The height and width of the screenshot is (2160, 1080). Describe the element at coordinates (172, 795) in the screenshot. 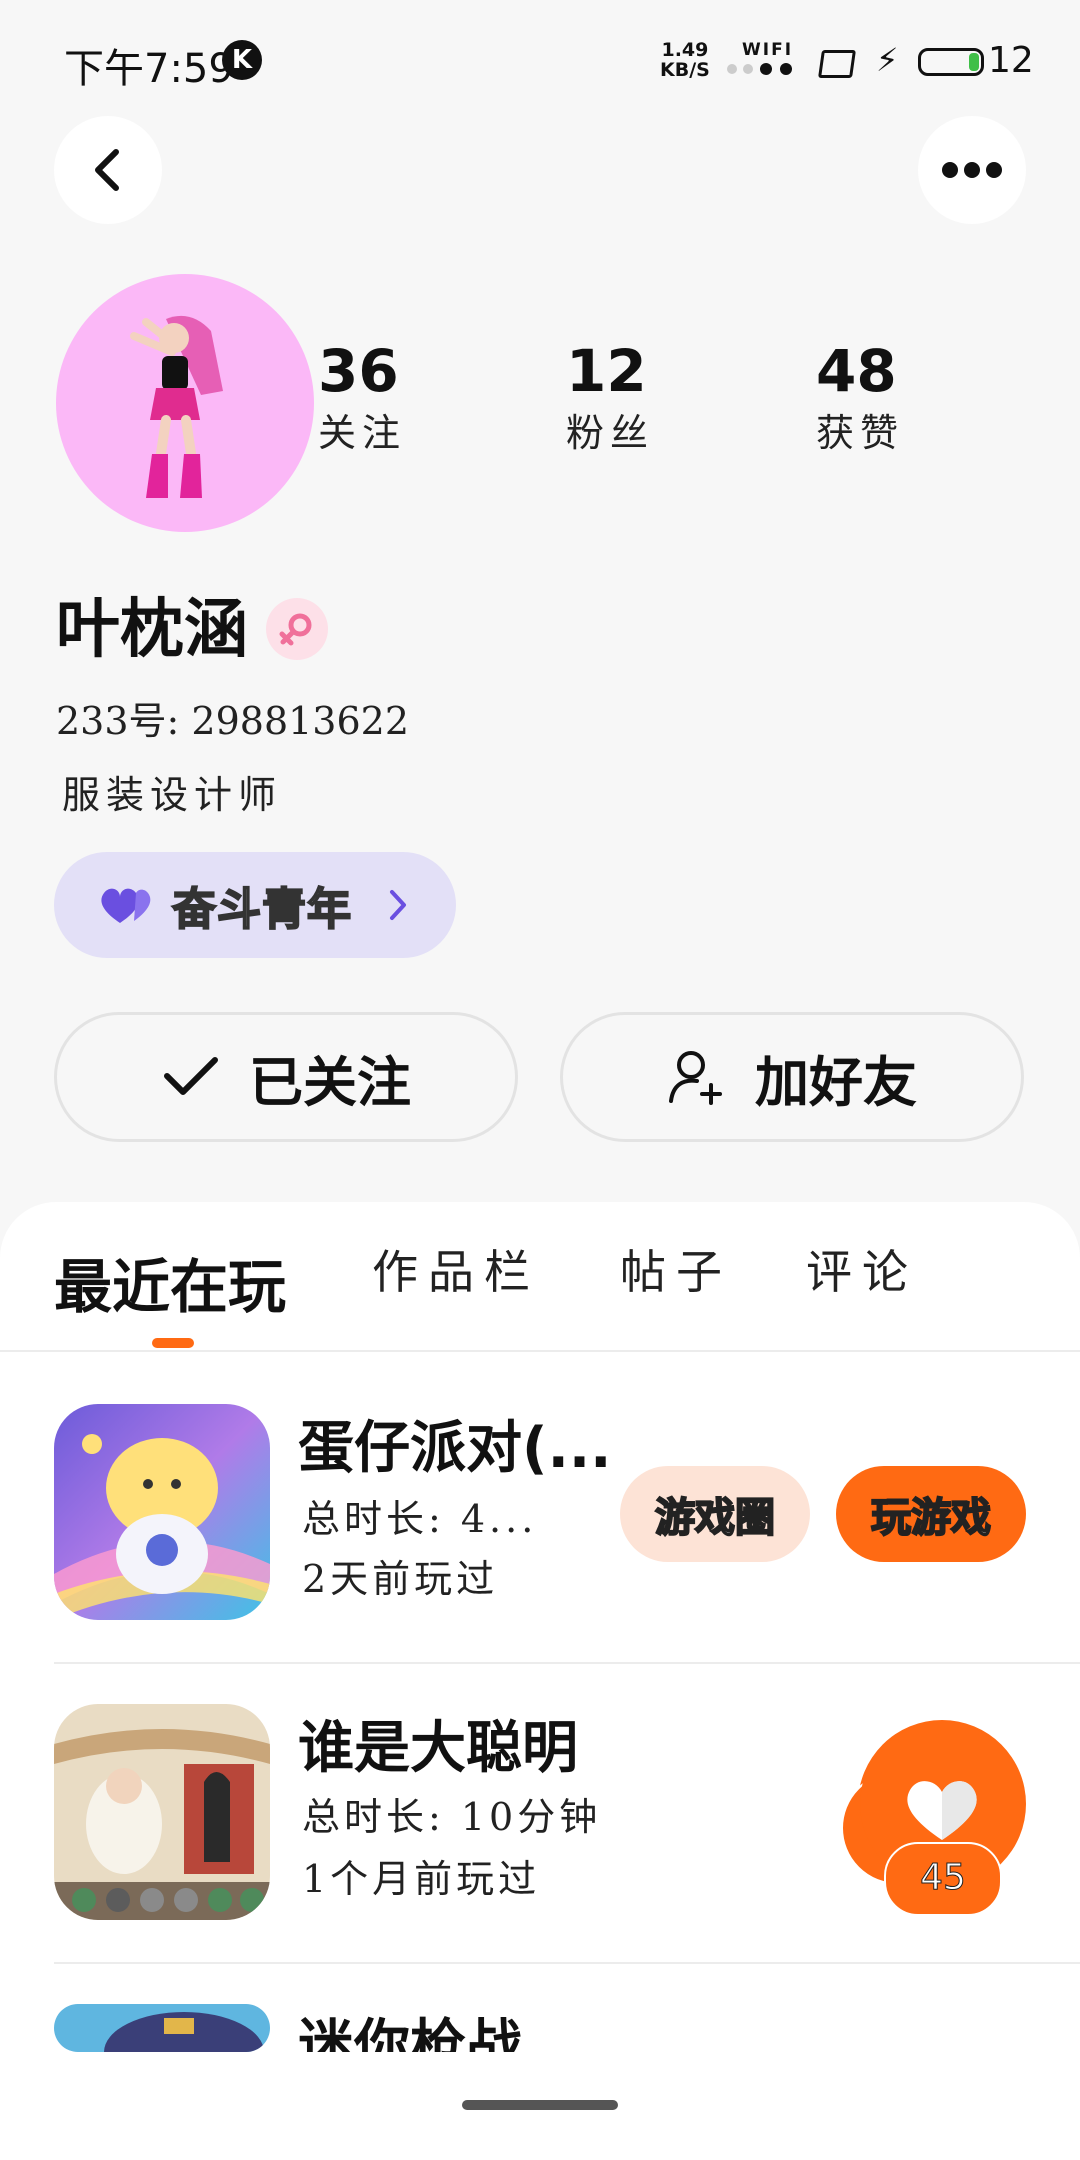

I see `user-bio: 服装设计师` at that location.